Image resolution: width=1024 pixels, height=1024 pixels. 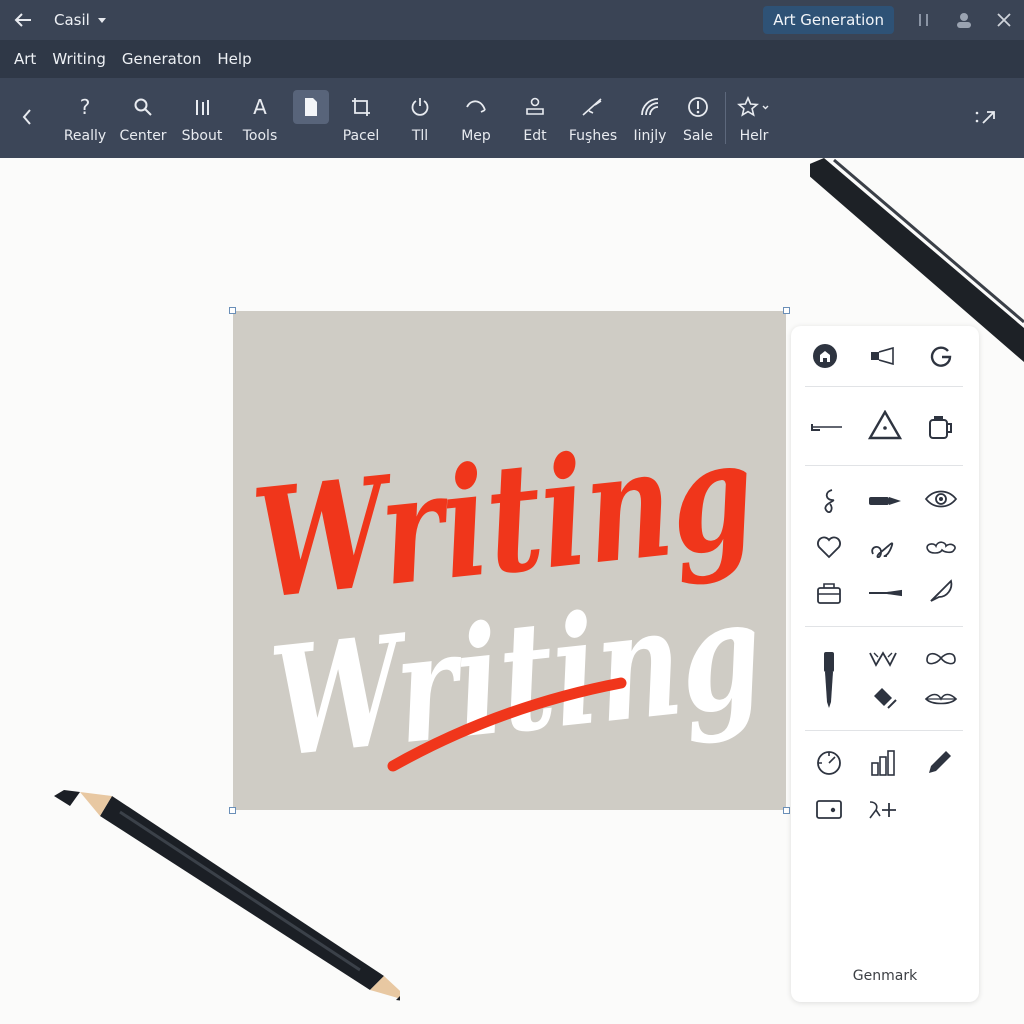 I want to click on eraser-icon, so click(x=885, y=699).